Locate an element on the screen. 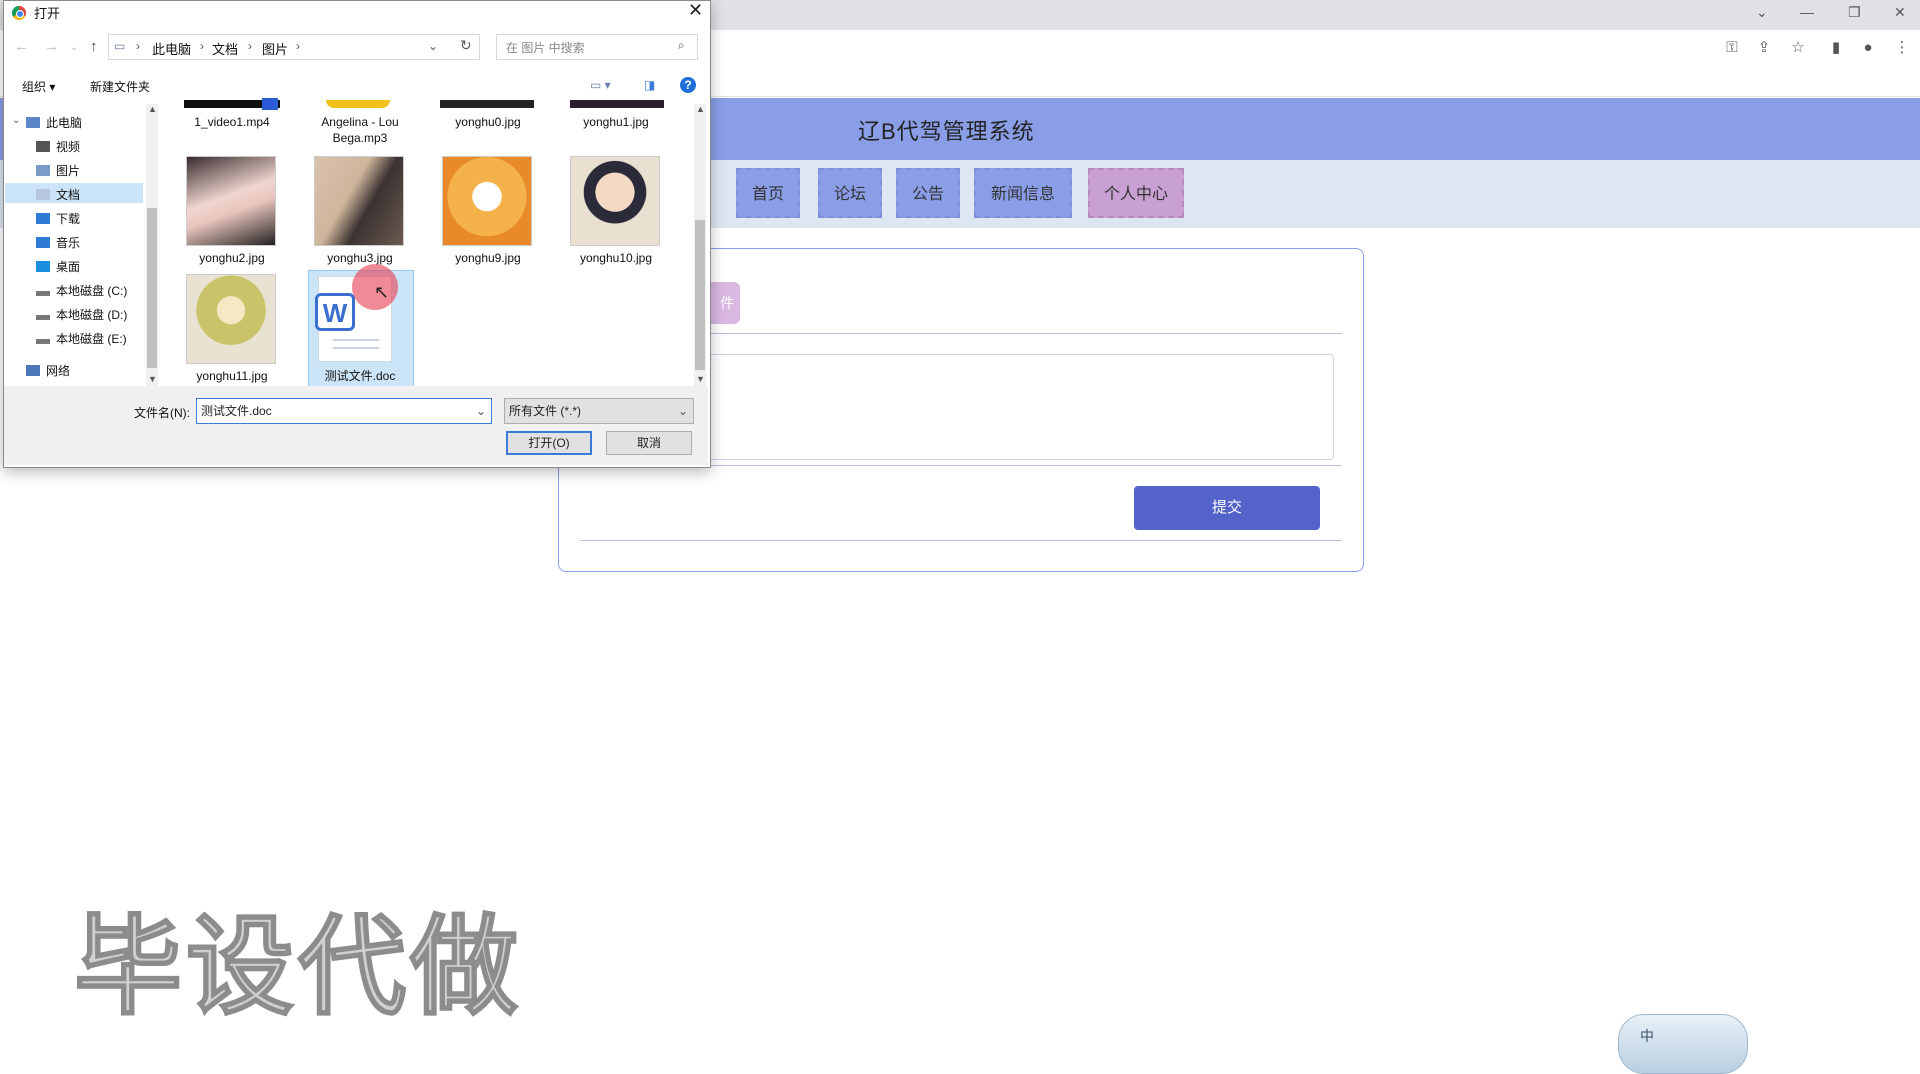  file-name: yonghu2.jpg is located at coordinates (232, 258).